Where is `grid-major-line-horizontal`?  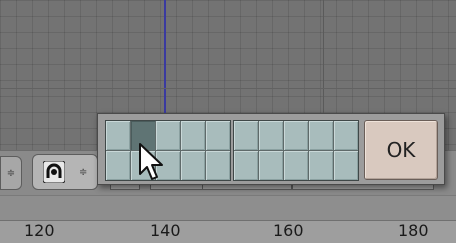
grid-major-line-horizontal is located at coordinates (228, 88).